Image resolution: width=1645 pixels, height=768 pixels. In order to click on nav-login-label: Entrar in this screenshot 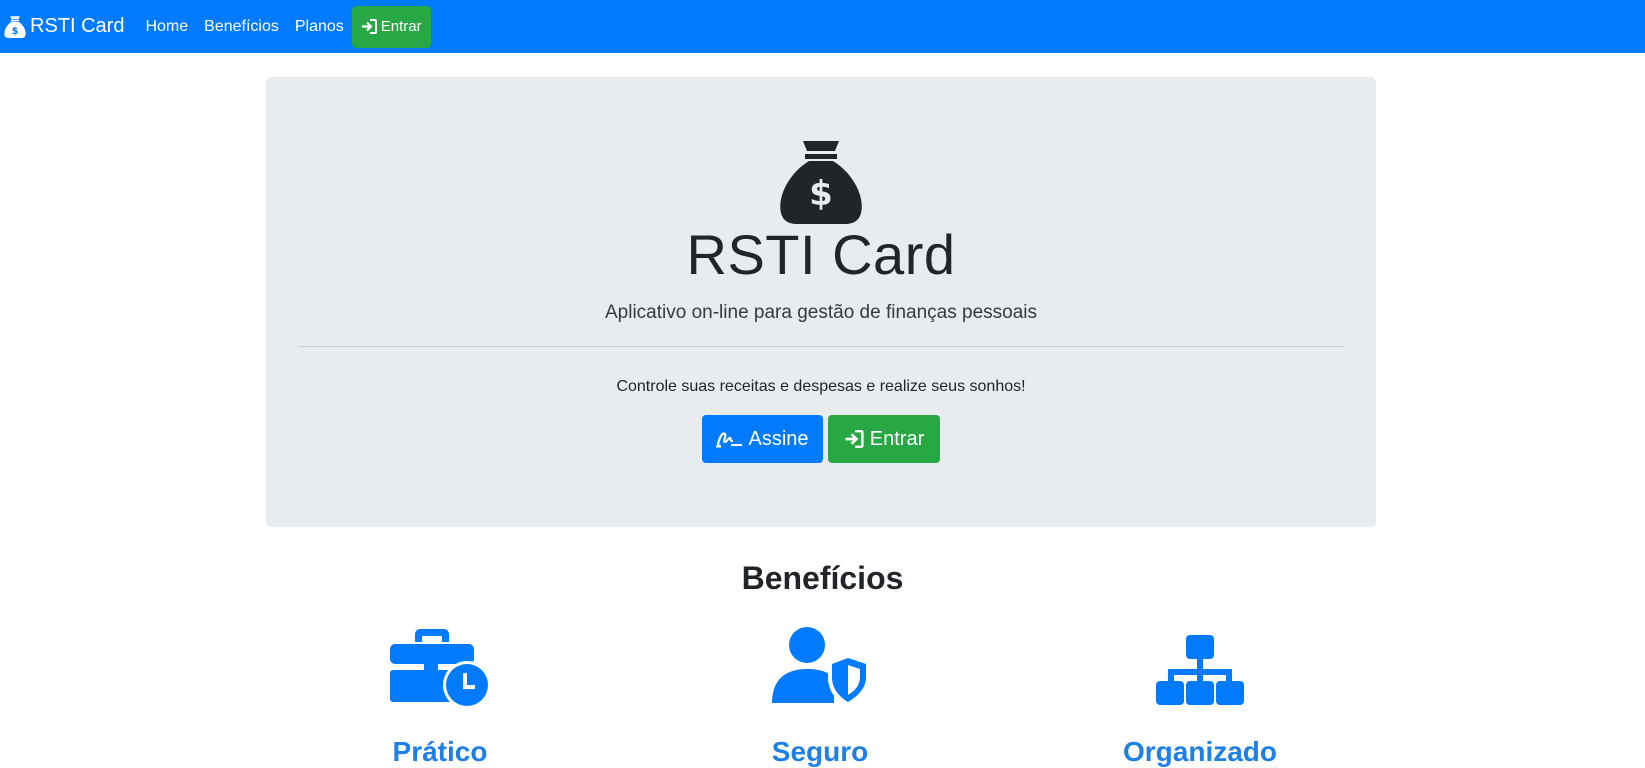, I will do `click(401, 26)`.